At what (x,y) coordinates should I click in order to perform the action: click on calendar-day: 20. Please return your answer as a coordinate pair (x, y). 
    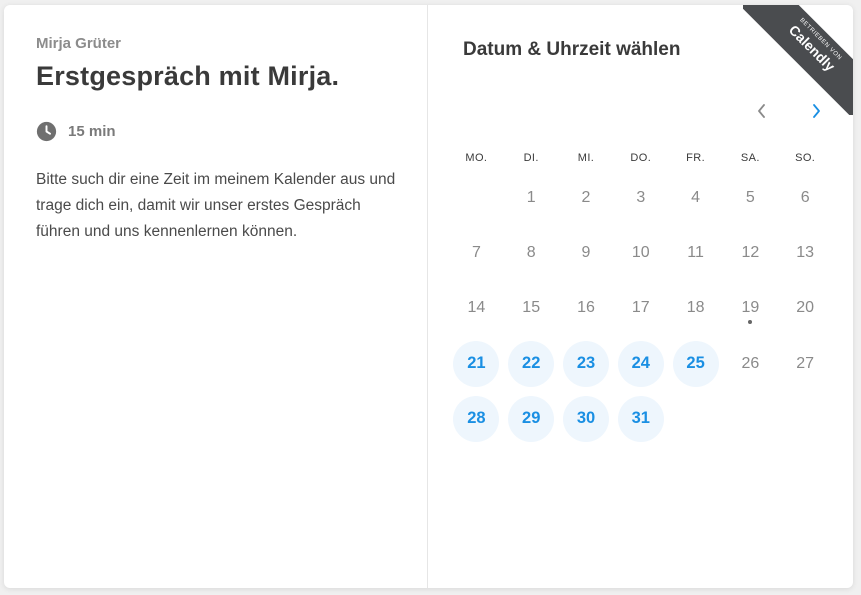
    Looking at the image, I should click on (805, 308).